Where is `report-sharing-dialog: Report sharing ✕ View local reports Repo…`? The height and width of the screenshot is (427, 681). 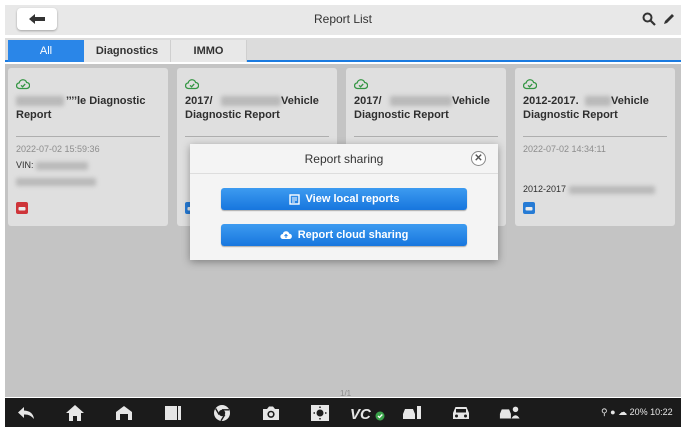 report-sharing-dialog: Report sharing ✕ View local reports Repo… is located at coordinates (344, 202).